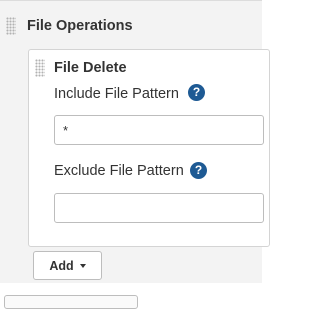 The image size is (320, 309). What do you see at coordinates (116, 94) in the screenshot?
I see `include-file-pattern-label: Include File Pattern` at bounding box center [116, 94].